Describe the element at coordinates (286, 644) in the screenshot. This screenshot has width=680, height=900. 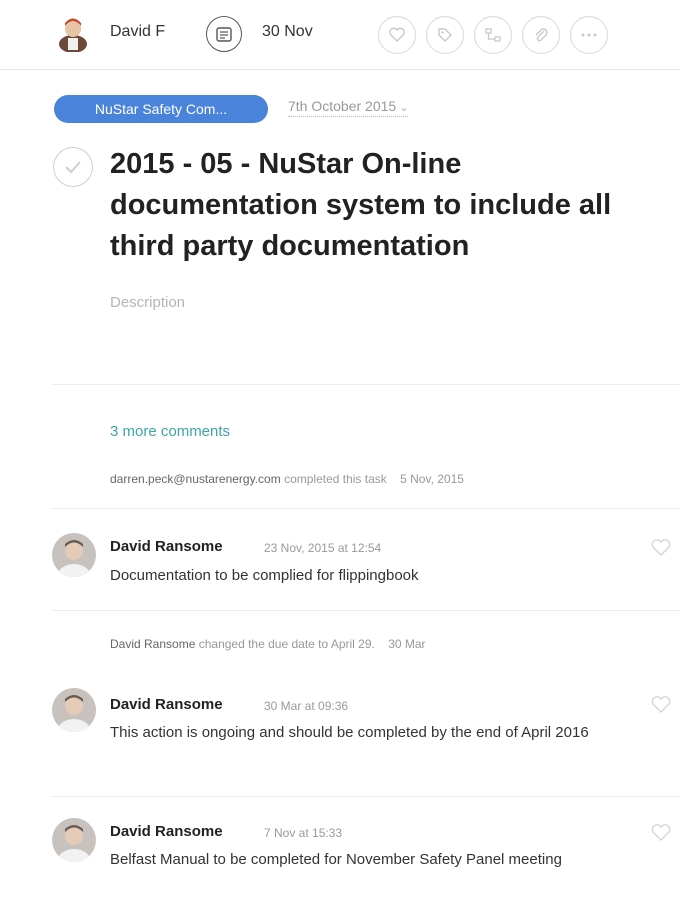
I see `story-text: changed the due date to April 29.` at that location.